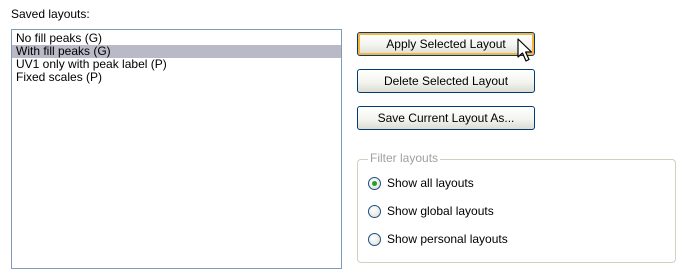  I want to click on apply-selected-layout-button: Apply Selected Layout, so click(446, 44).